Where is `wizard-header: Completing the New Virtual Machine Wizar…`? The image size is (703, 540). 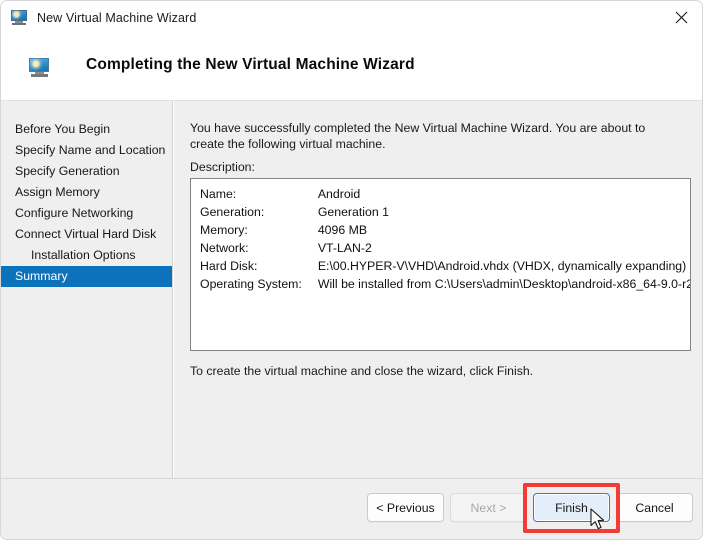
wizard-header: Completing the New Virtual Machine Wizar… is located at coordinates (351, 67).